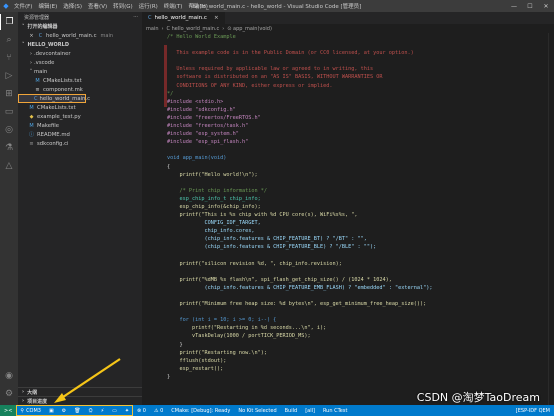 The height and width of the screenshot is (416, 554). What do you see at coordinates (357, 191) in the screenshot?
I see `code-line: /* Print chip information */` at bounding box center [357, 191].